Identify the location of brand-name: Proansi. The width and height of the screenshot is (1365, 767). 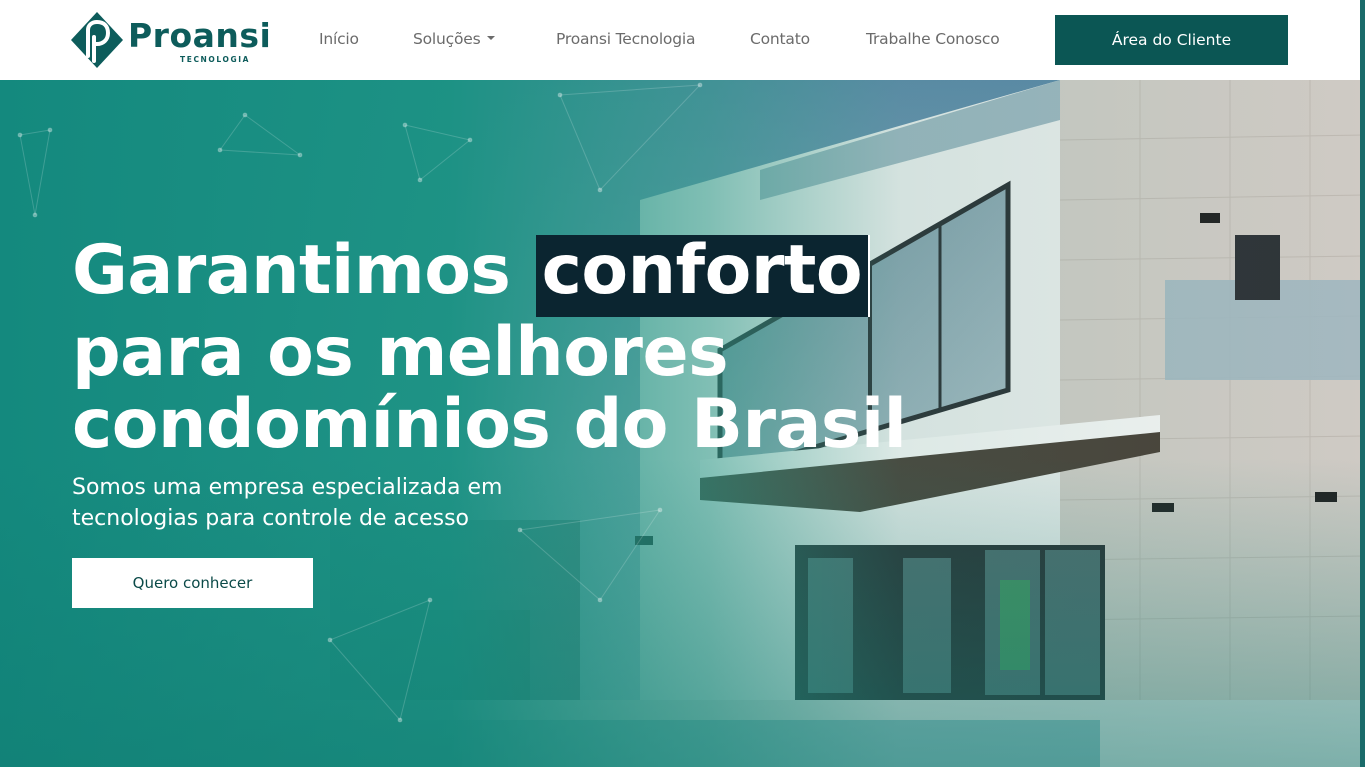
(200, 35).